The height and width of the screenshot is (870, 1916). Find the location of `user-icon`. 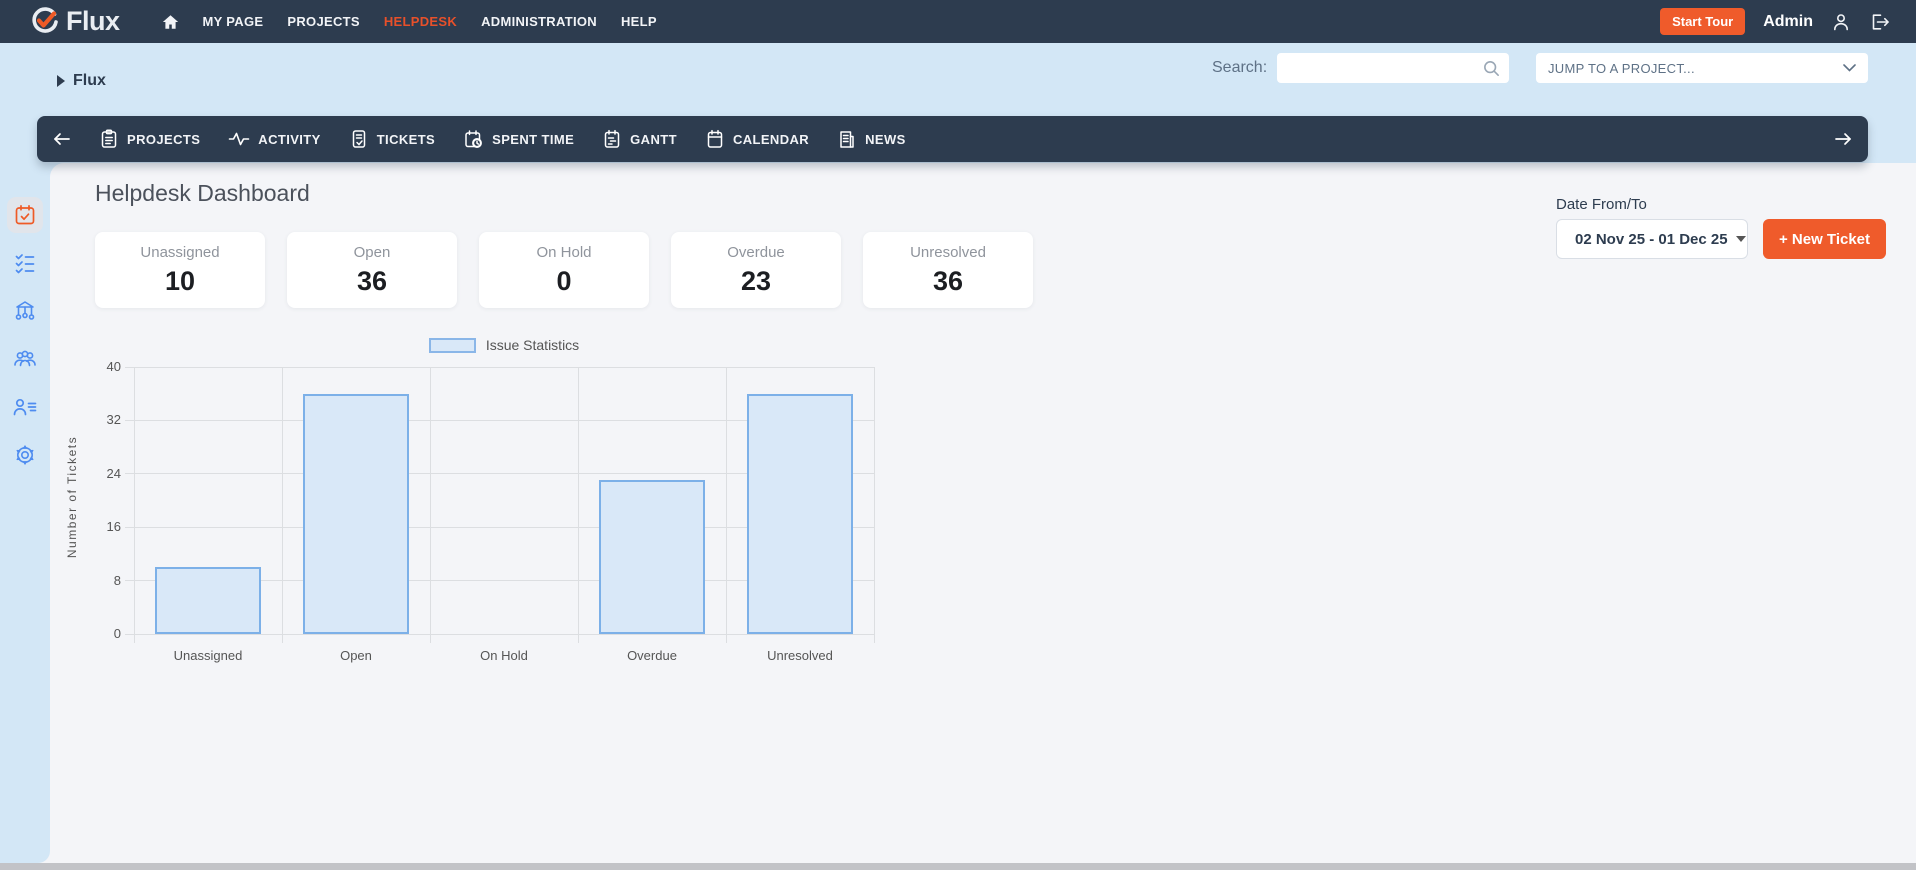

user-icon is located at coordinates (1841, 22).